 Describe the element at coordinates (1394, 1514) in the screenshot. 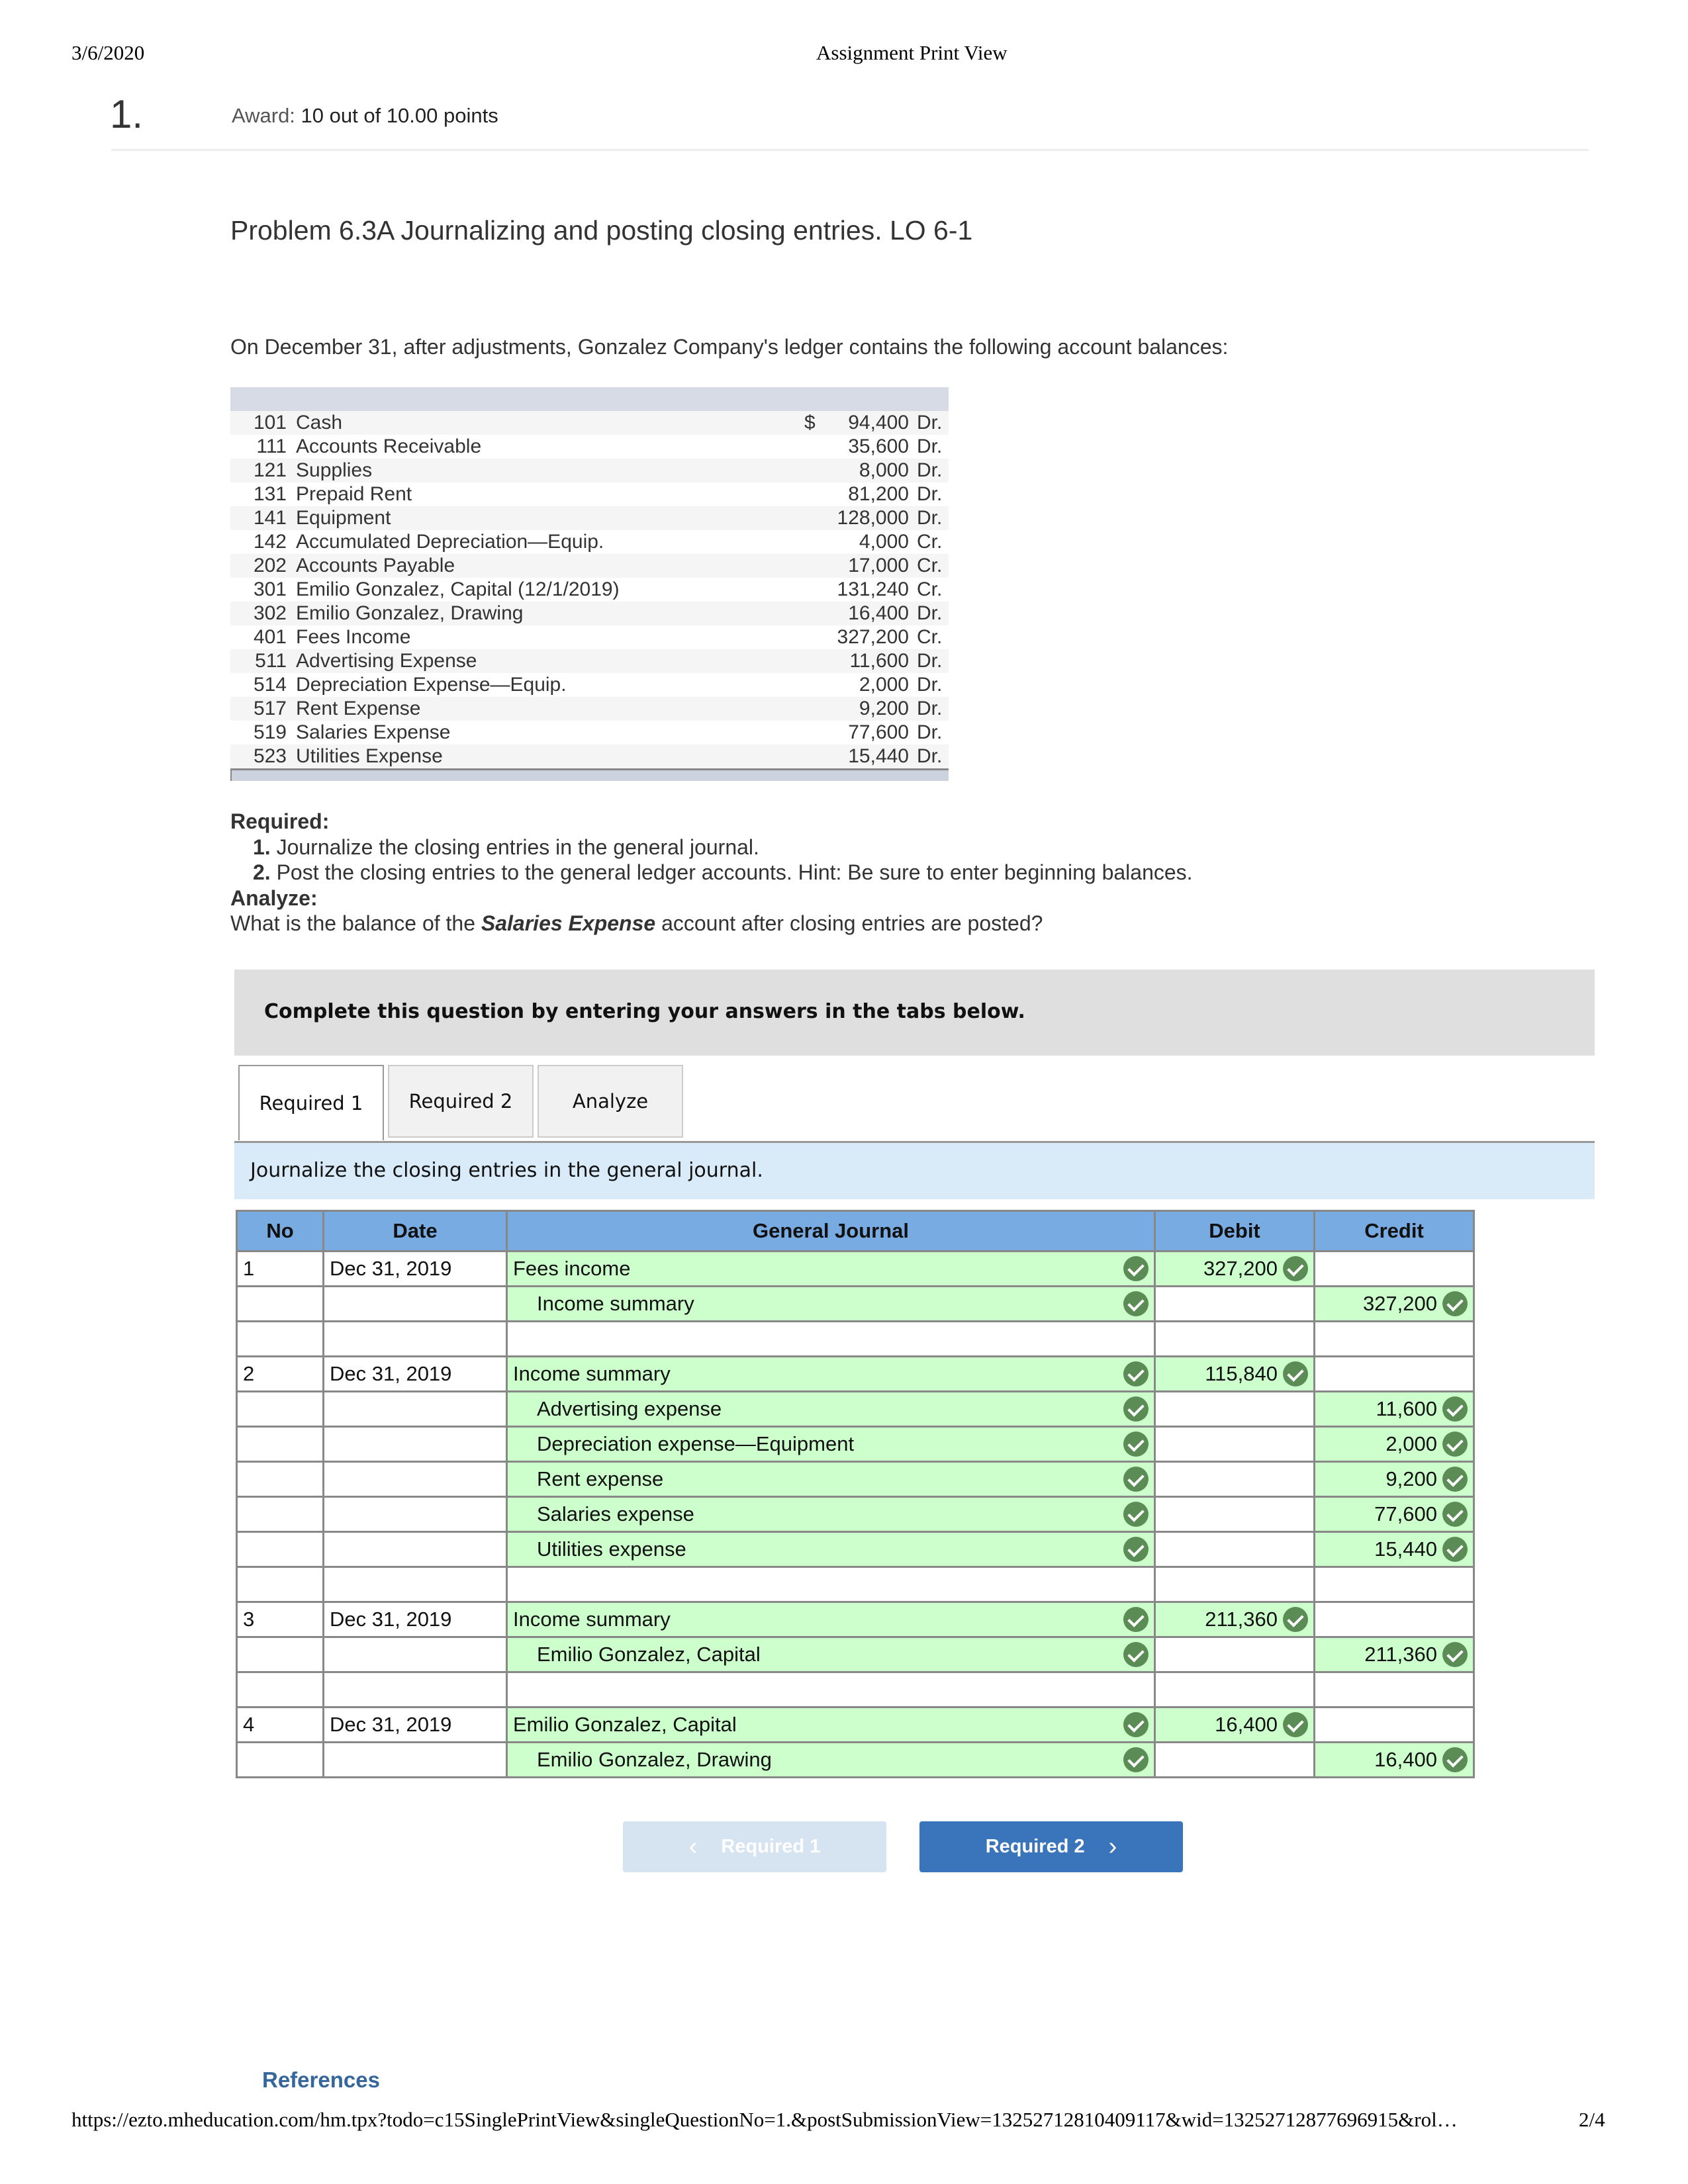

I see `credit-input: 77,600` at that location.